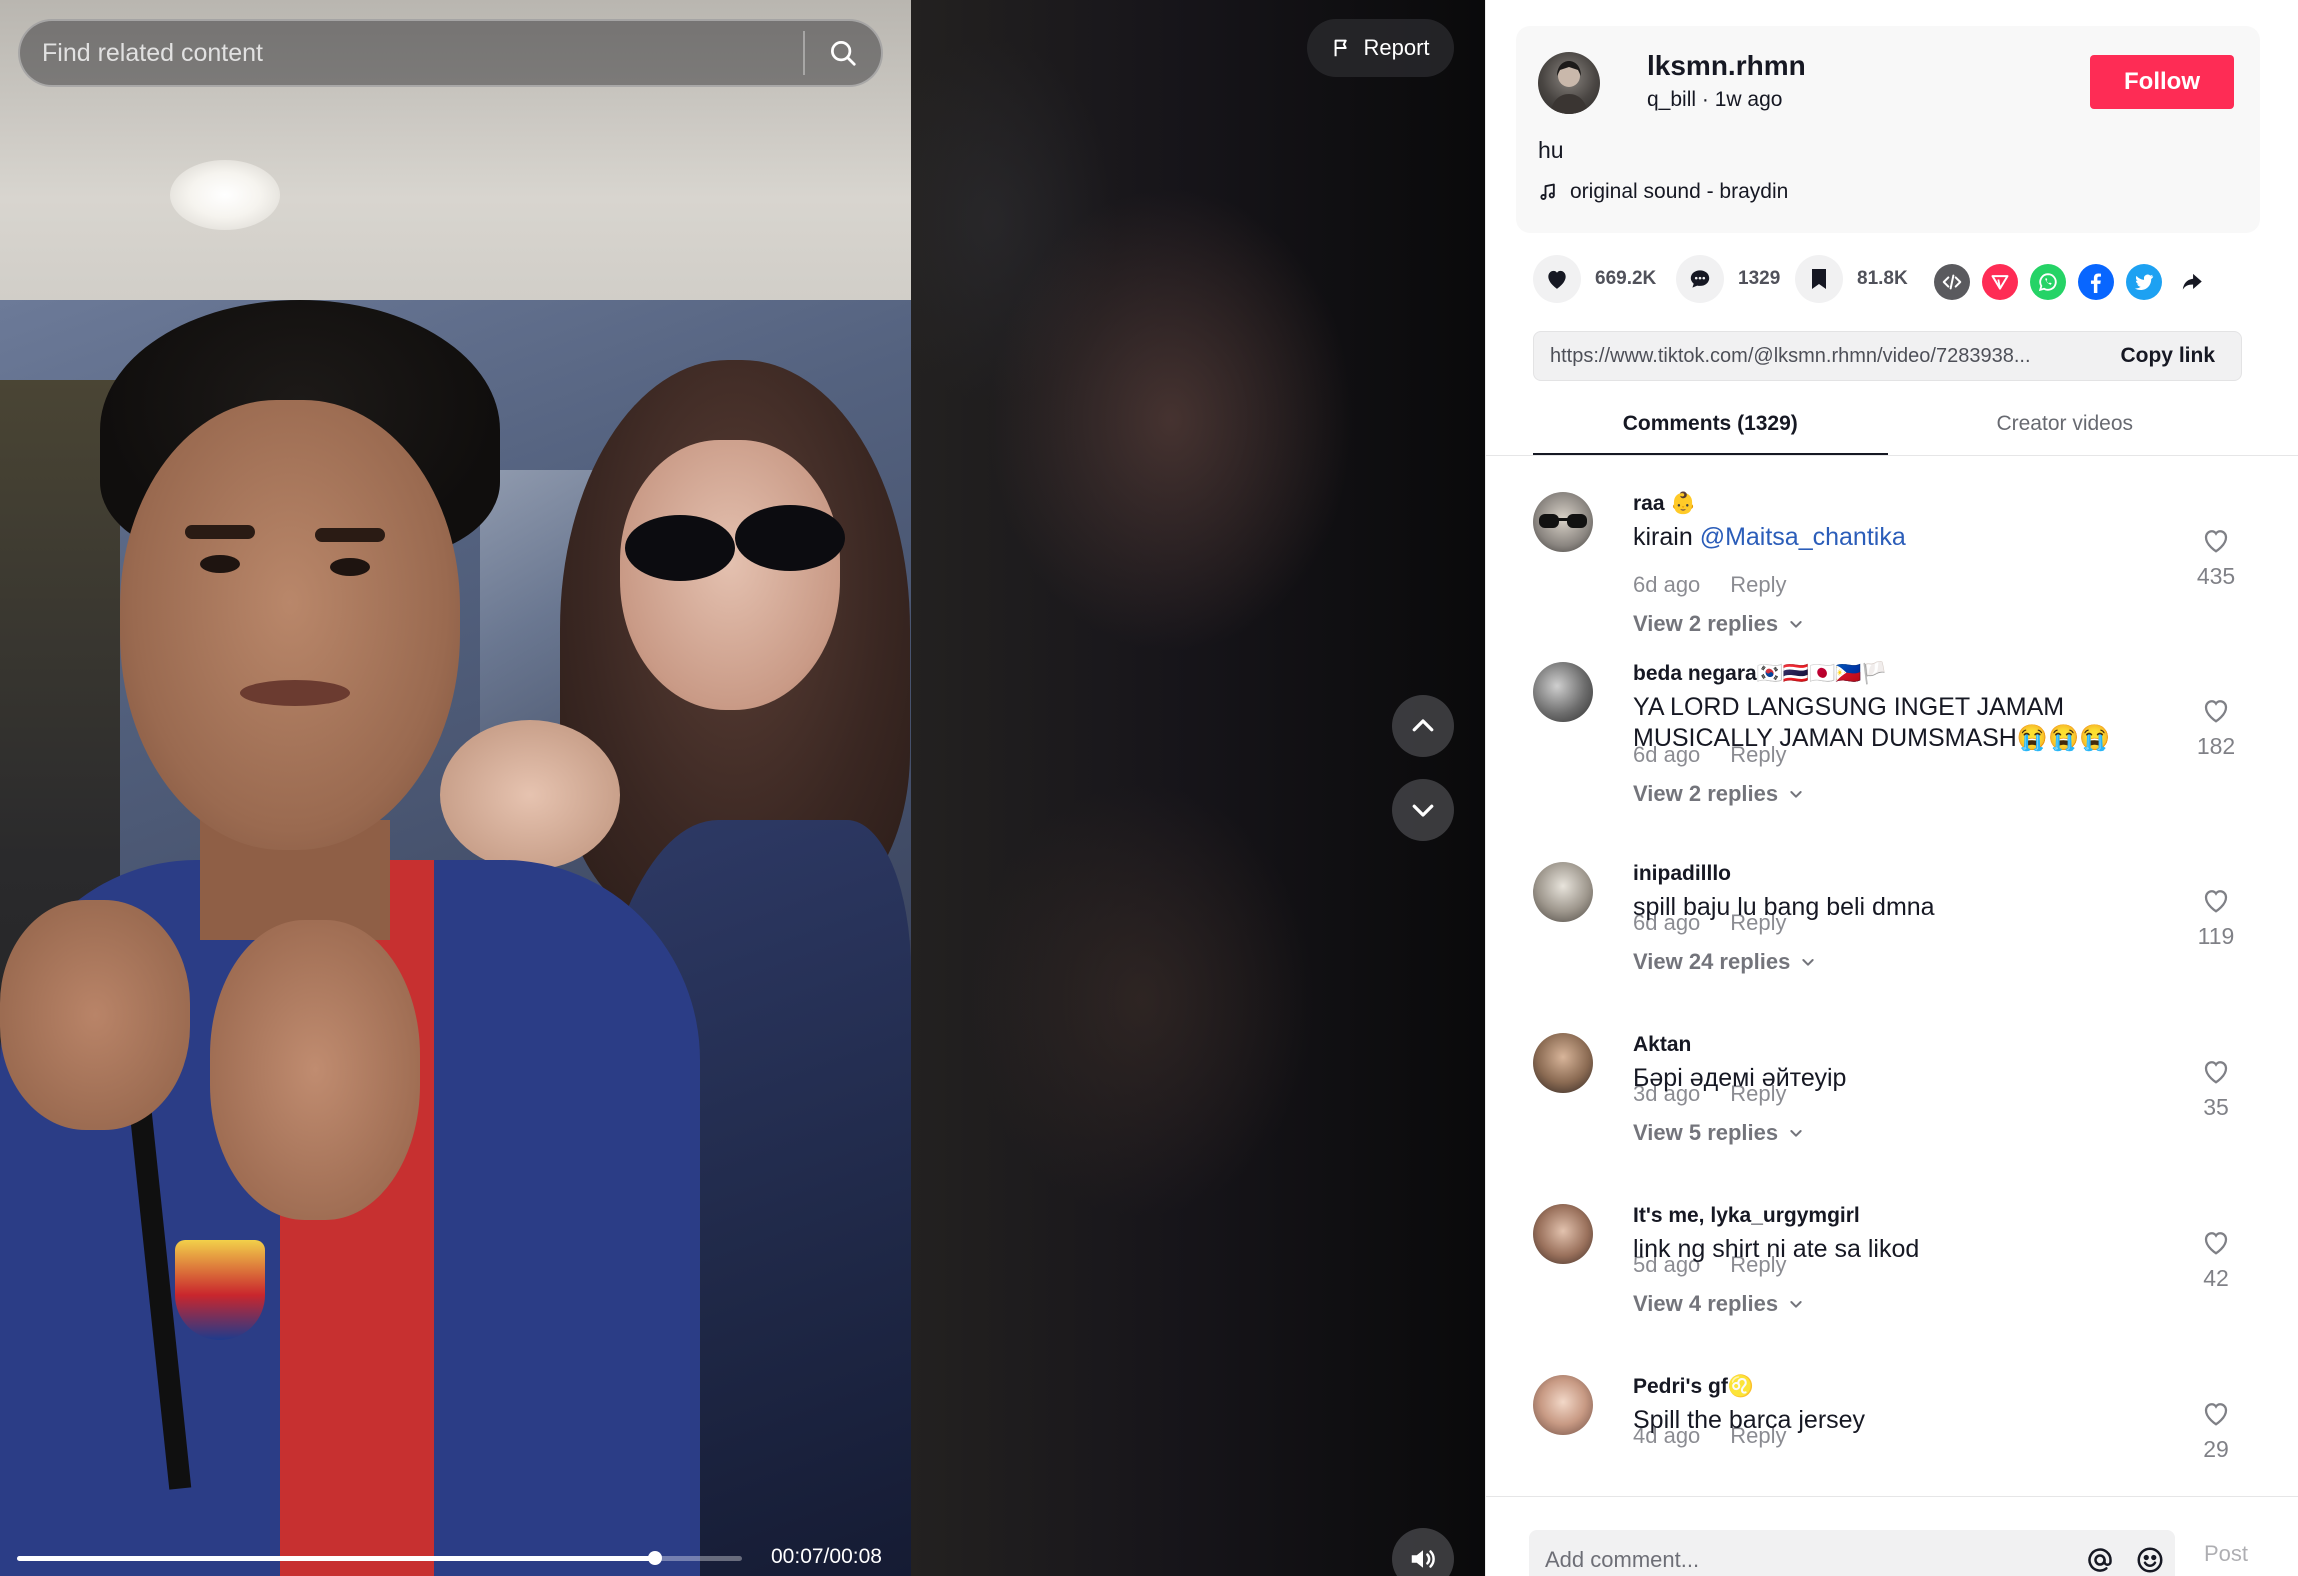  Describe the element at coordinates (2216, 728) in the screenshot. I see `comment-like-button: 182` at that location.